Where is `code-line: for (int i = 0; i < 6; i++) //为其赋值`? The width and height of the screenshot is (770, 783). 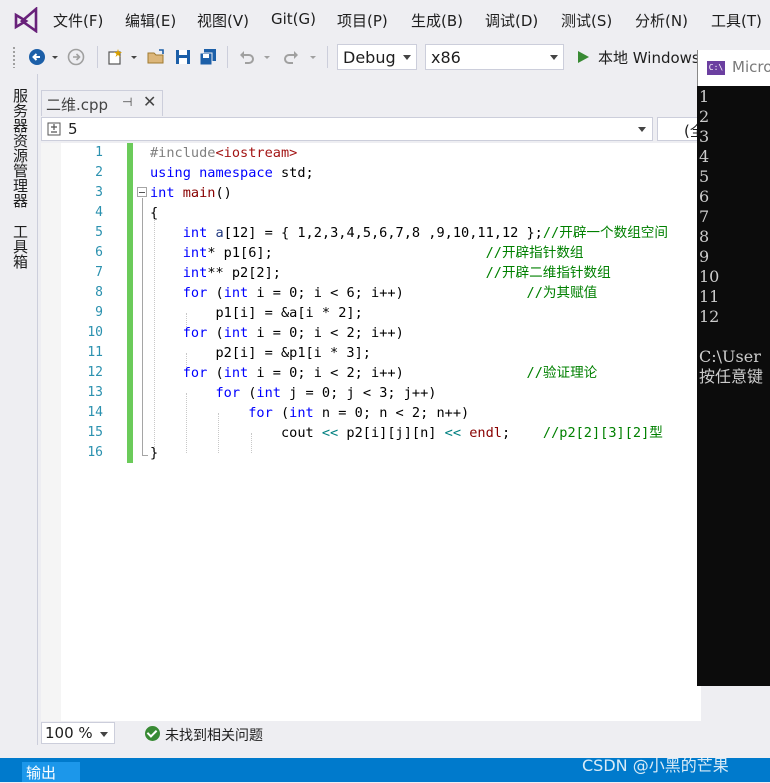 code-line: for (int i = 0; i < 6; i++) //为其赋值 is located at coordinates (374, 293).